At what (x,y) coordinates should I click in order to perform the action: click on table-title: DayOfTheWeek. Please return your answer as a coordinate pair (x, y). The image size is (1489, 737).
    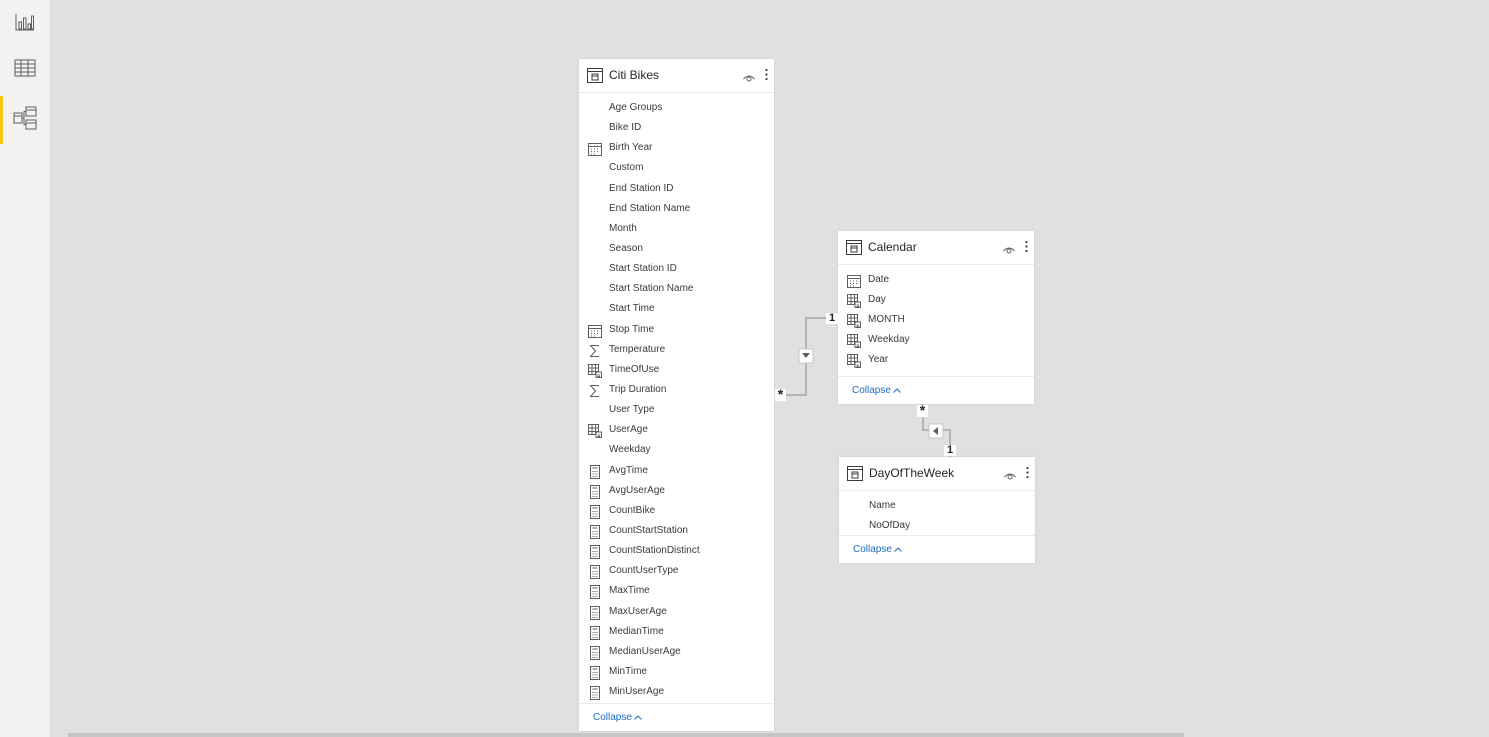
    Looking at the image, I should click on (912, 473).